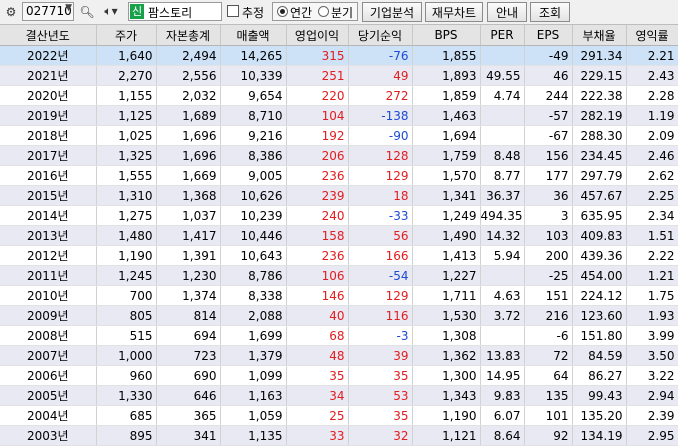  I want to click on table-row: 2008년 515 694 1,699 68 -3 1,308 -6 151.80 3.99, so click(339, 335).